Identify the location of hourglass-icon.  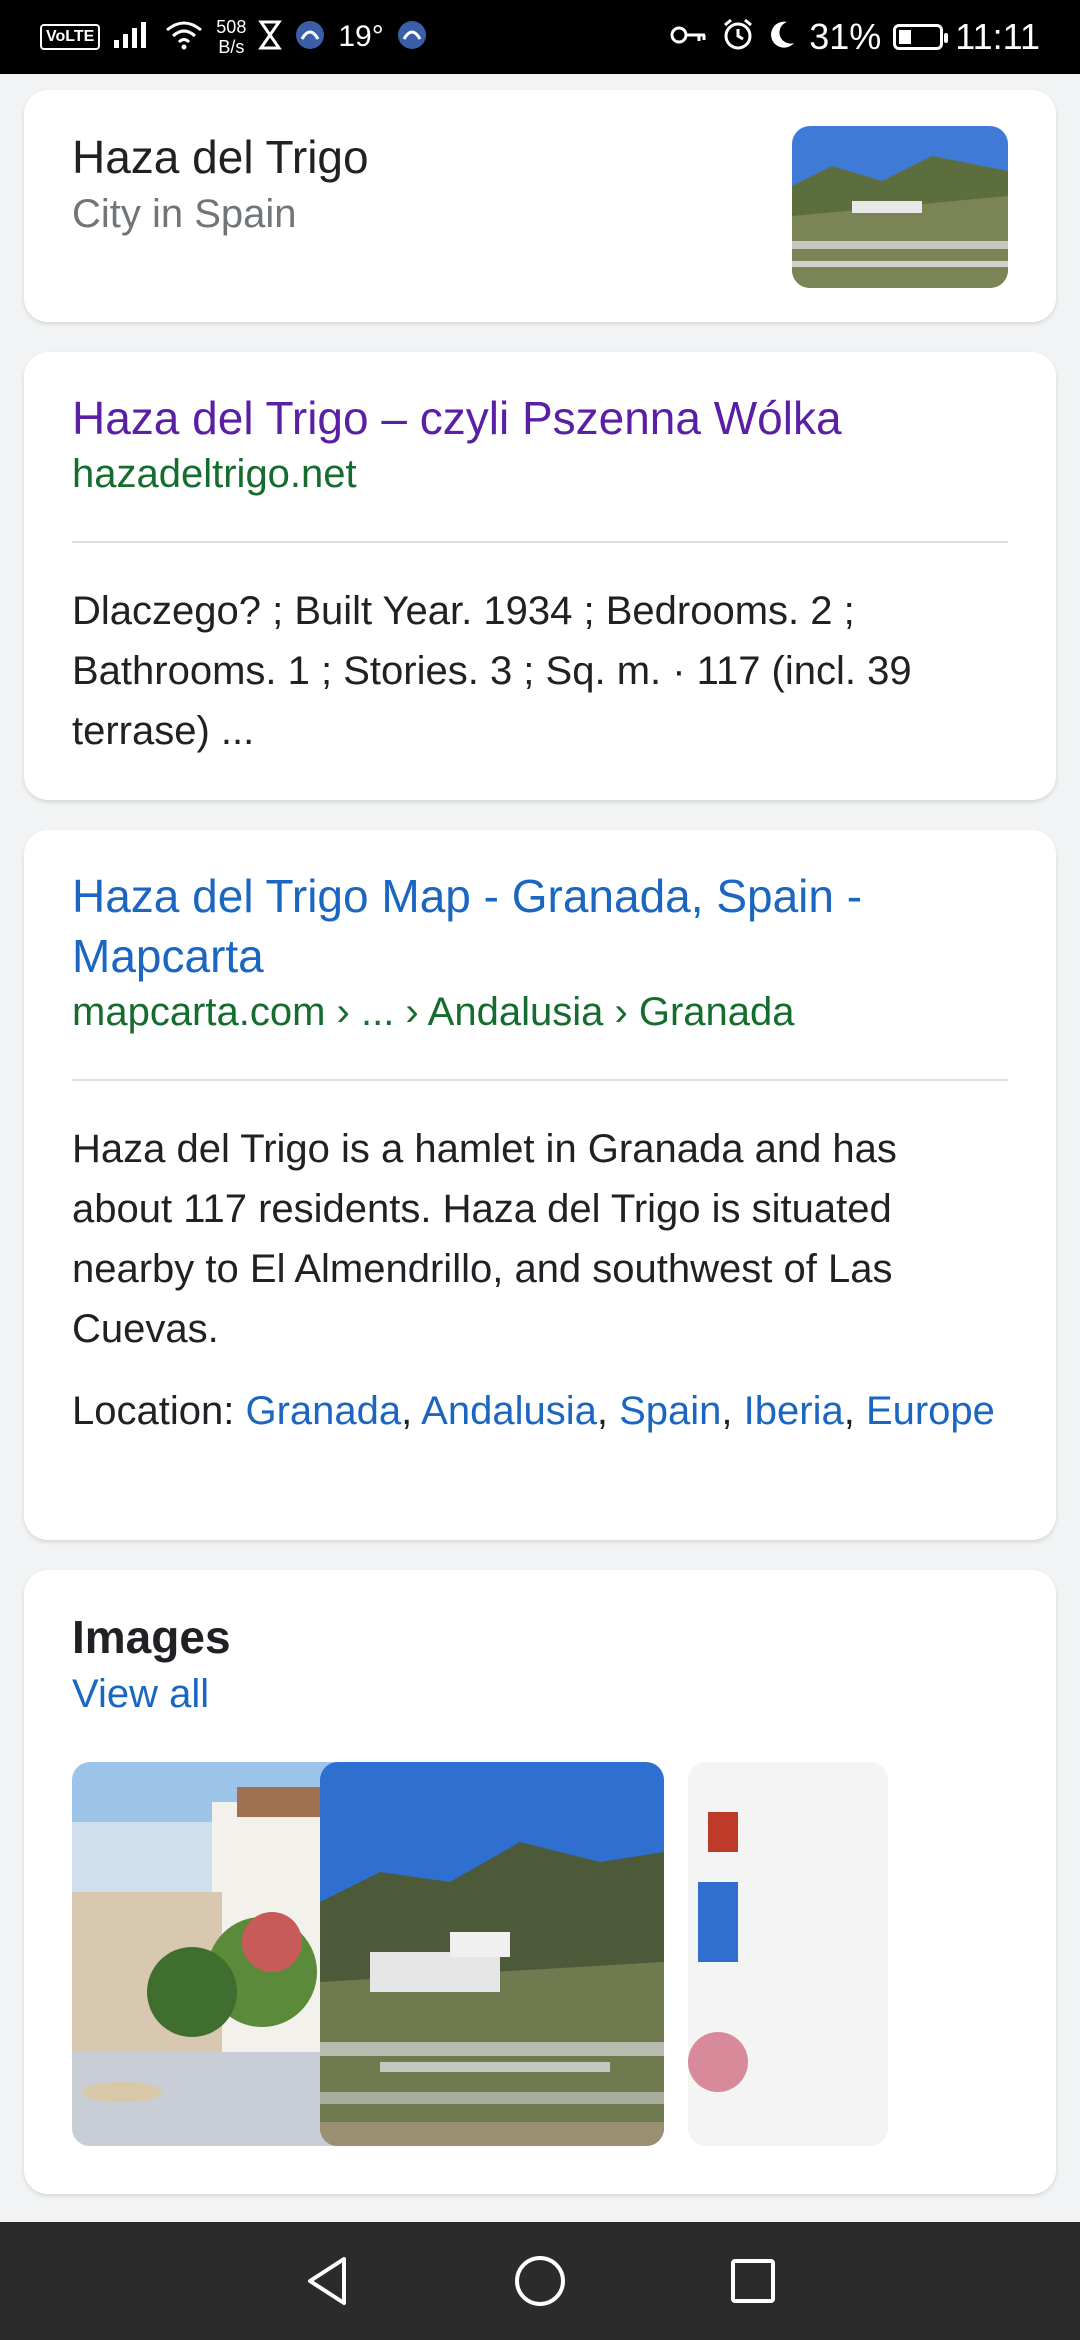
(270, 37).